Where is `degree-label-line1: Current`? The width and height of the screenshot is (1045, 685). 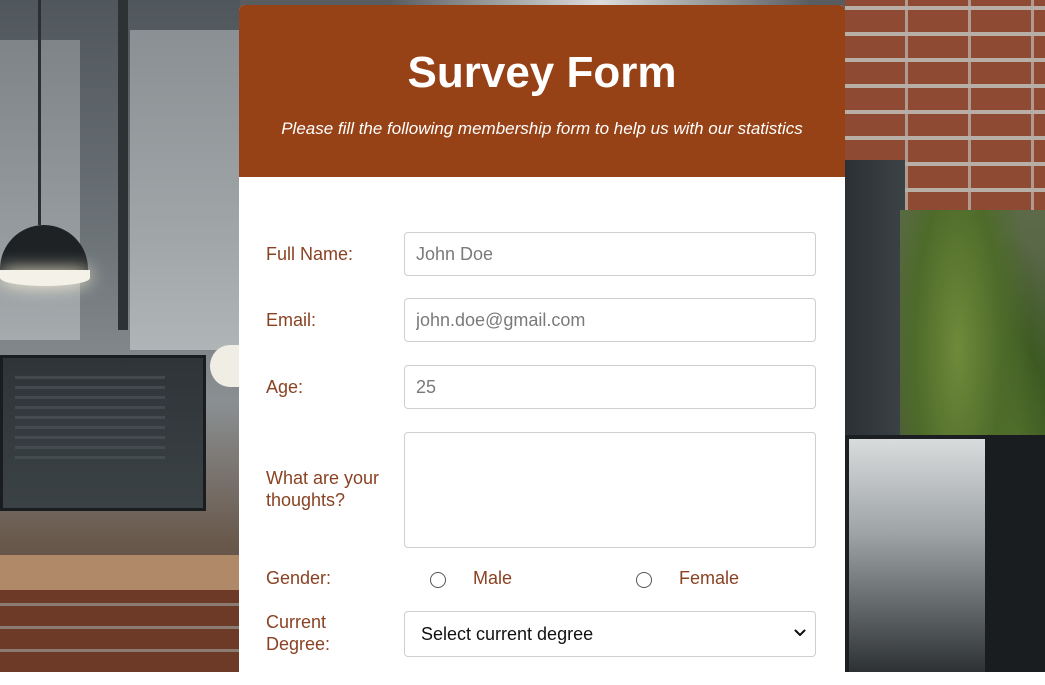
degree-label-line1: Current is located at coordinates (296, 622).